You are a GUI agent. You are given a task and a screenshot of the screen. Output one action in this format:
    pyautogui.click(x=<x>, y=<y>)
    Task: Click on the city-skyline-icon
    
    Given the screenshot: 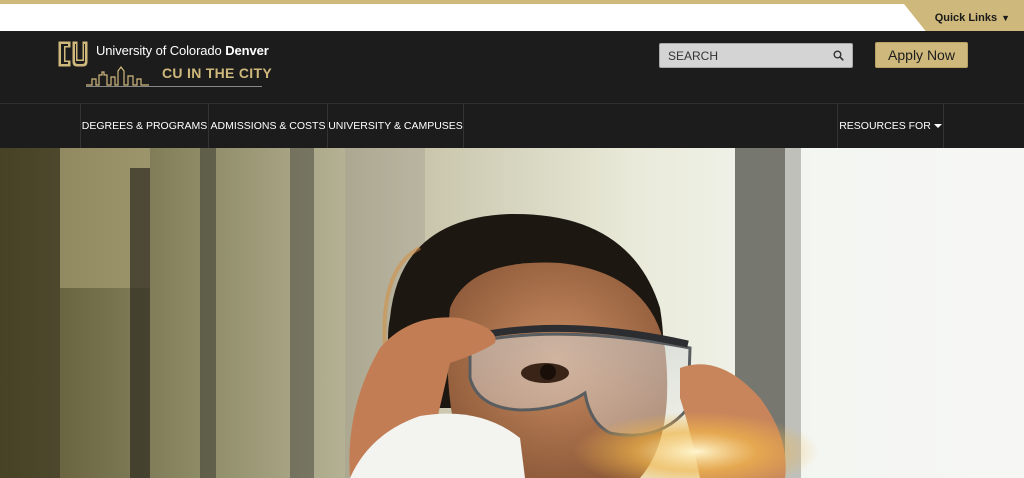 What is the action you would take?
    pyautogui.click(x=117, y=76)
    